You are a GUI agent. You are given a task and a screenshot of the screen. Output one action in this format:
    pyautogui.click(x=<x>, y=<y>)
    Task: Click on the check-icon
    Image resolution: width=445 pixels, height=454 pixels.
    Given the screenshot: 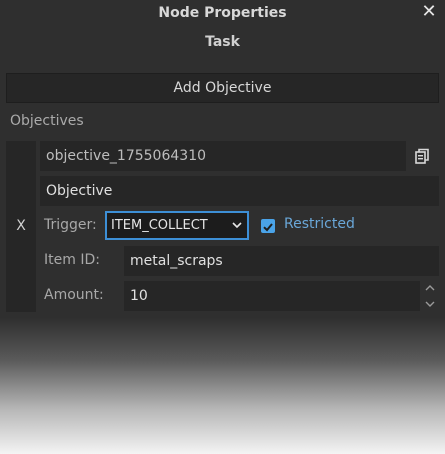 What is the action you would take?
    pyautogui.click(x=268, y=227)
    